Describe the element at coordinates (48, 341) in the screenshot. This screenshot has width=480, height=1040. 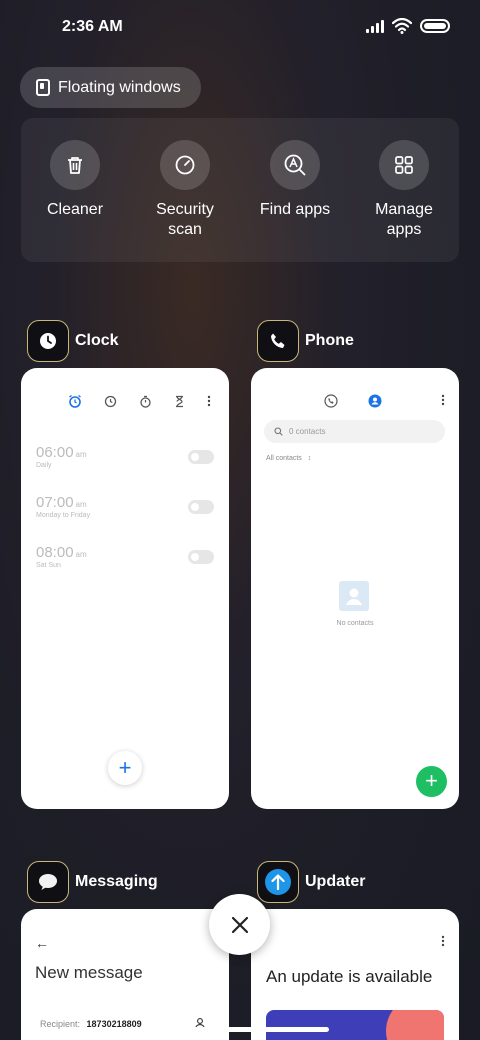
I see `clock-icon` at that location.